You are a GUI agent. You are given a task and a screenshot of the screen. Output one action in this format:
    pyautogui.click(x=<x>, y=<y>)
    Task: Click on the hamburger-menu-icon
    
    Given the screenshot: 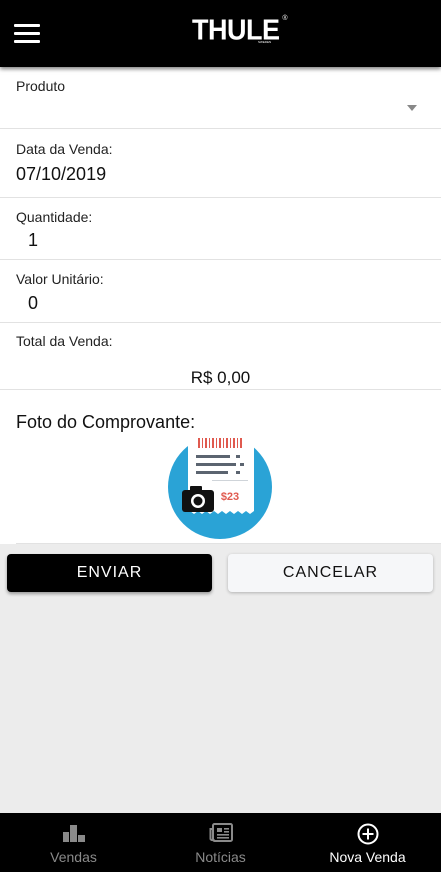 What is the action you would take?
    pyautogui.click(x=27, y=25)
    